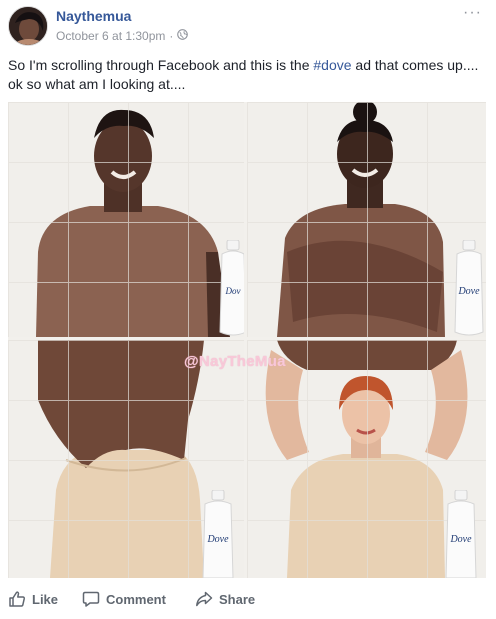 The image size is (496, 619). What do you see at coordinates (183, 36) in the screenshot?
I see `globe-icon` at bounding box center [183, 36].